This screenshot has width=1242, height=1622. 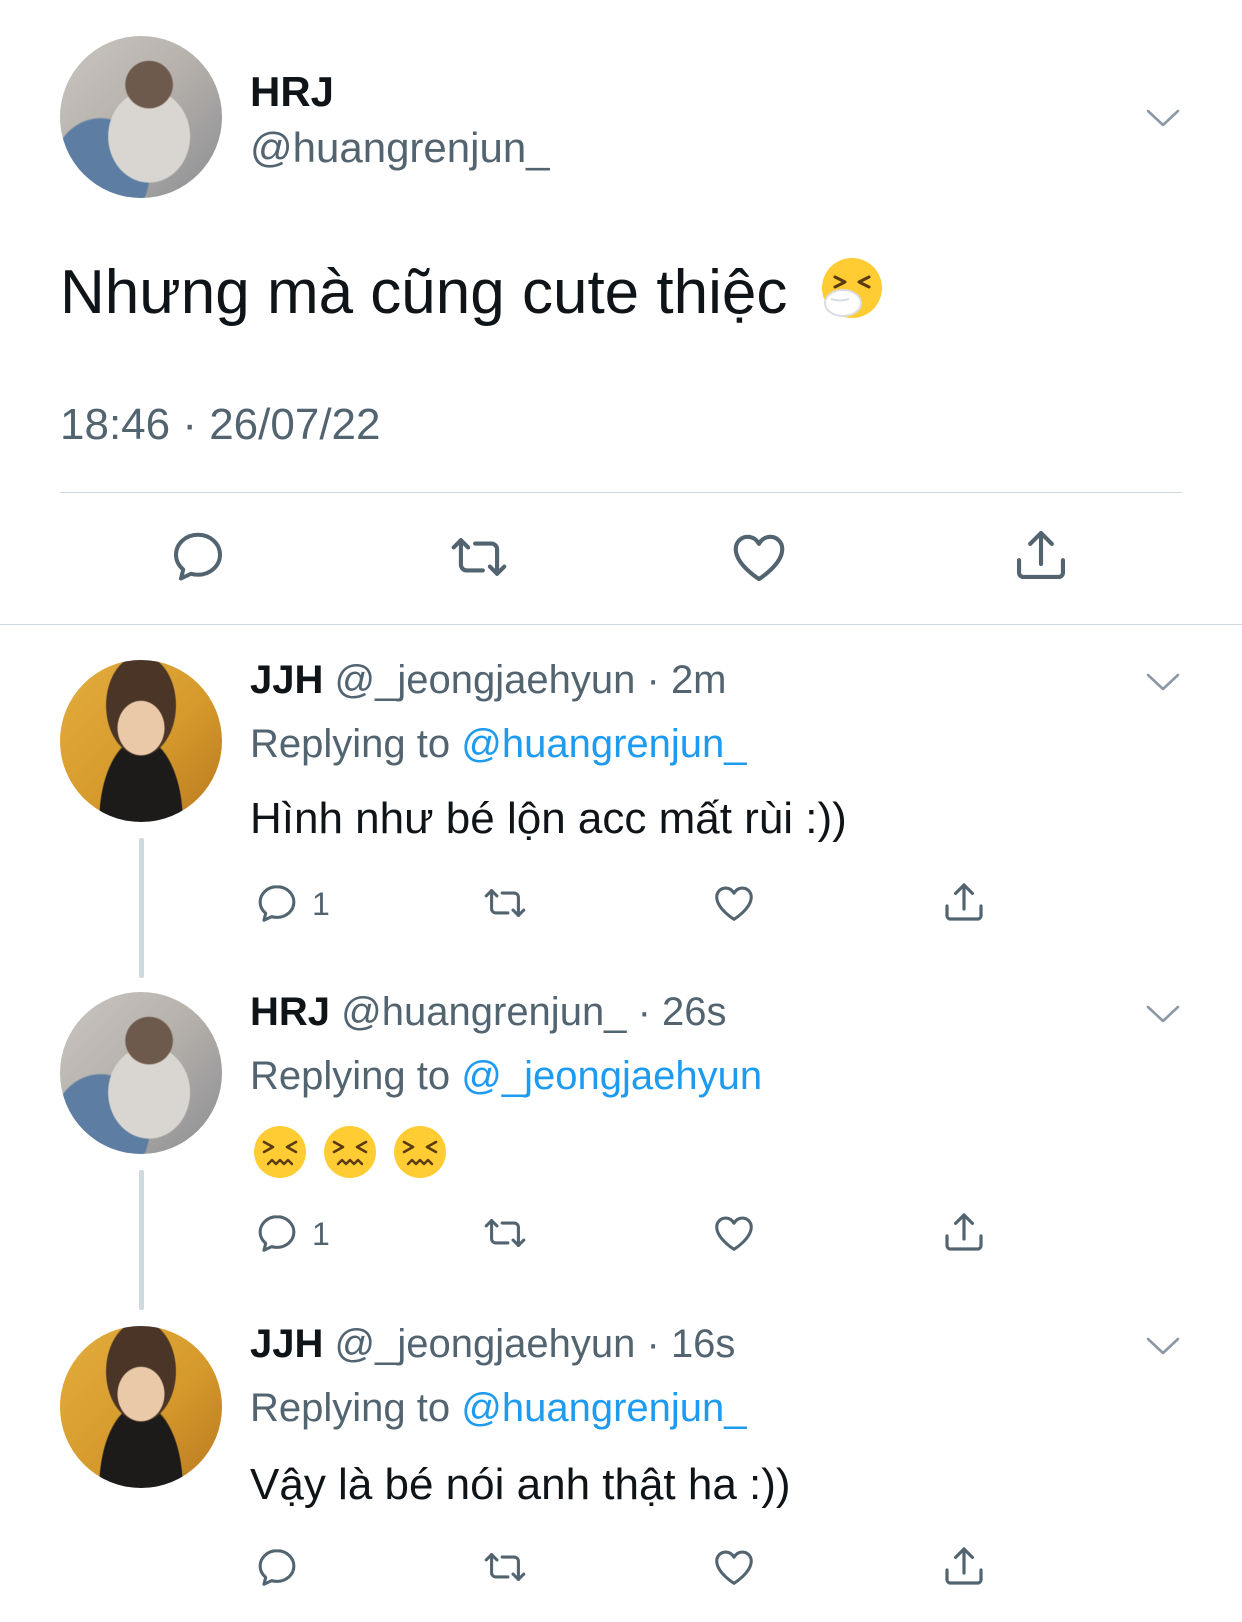 I want to click on reply-header: HRJ @huangrenjun_ · 26s, so click(x=488, y=1012).